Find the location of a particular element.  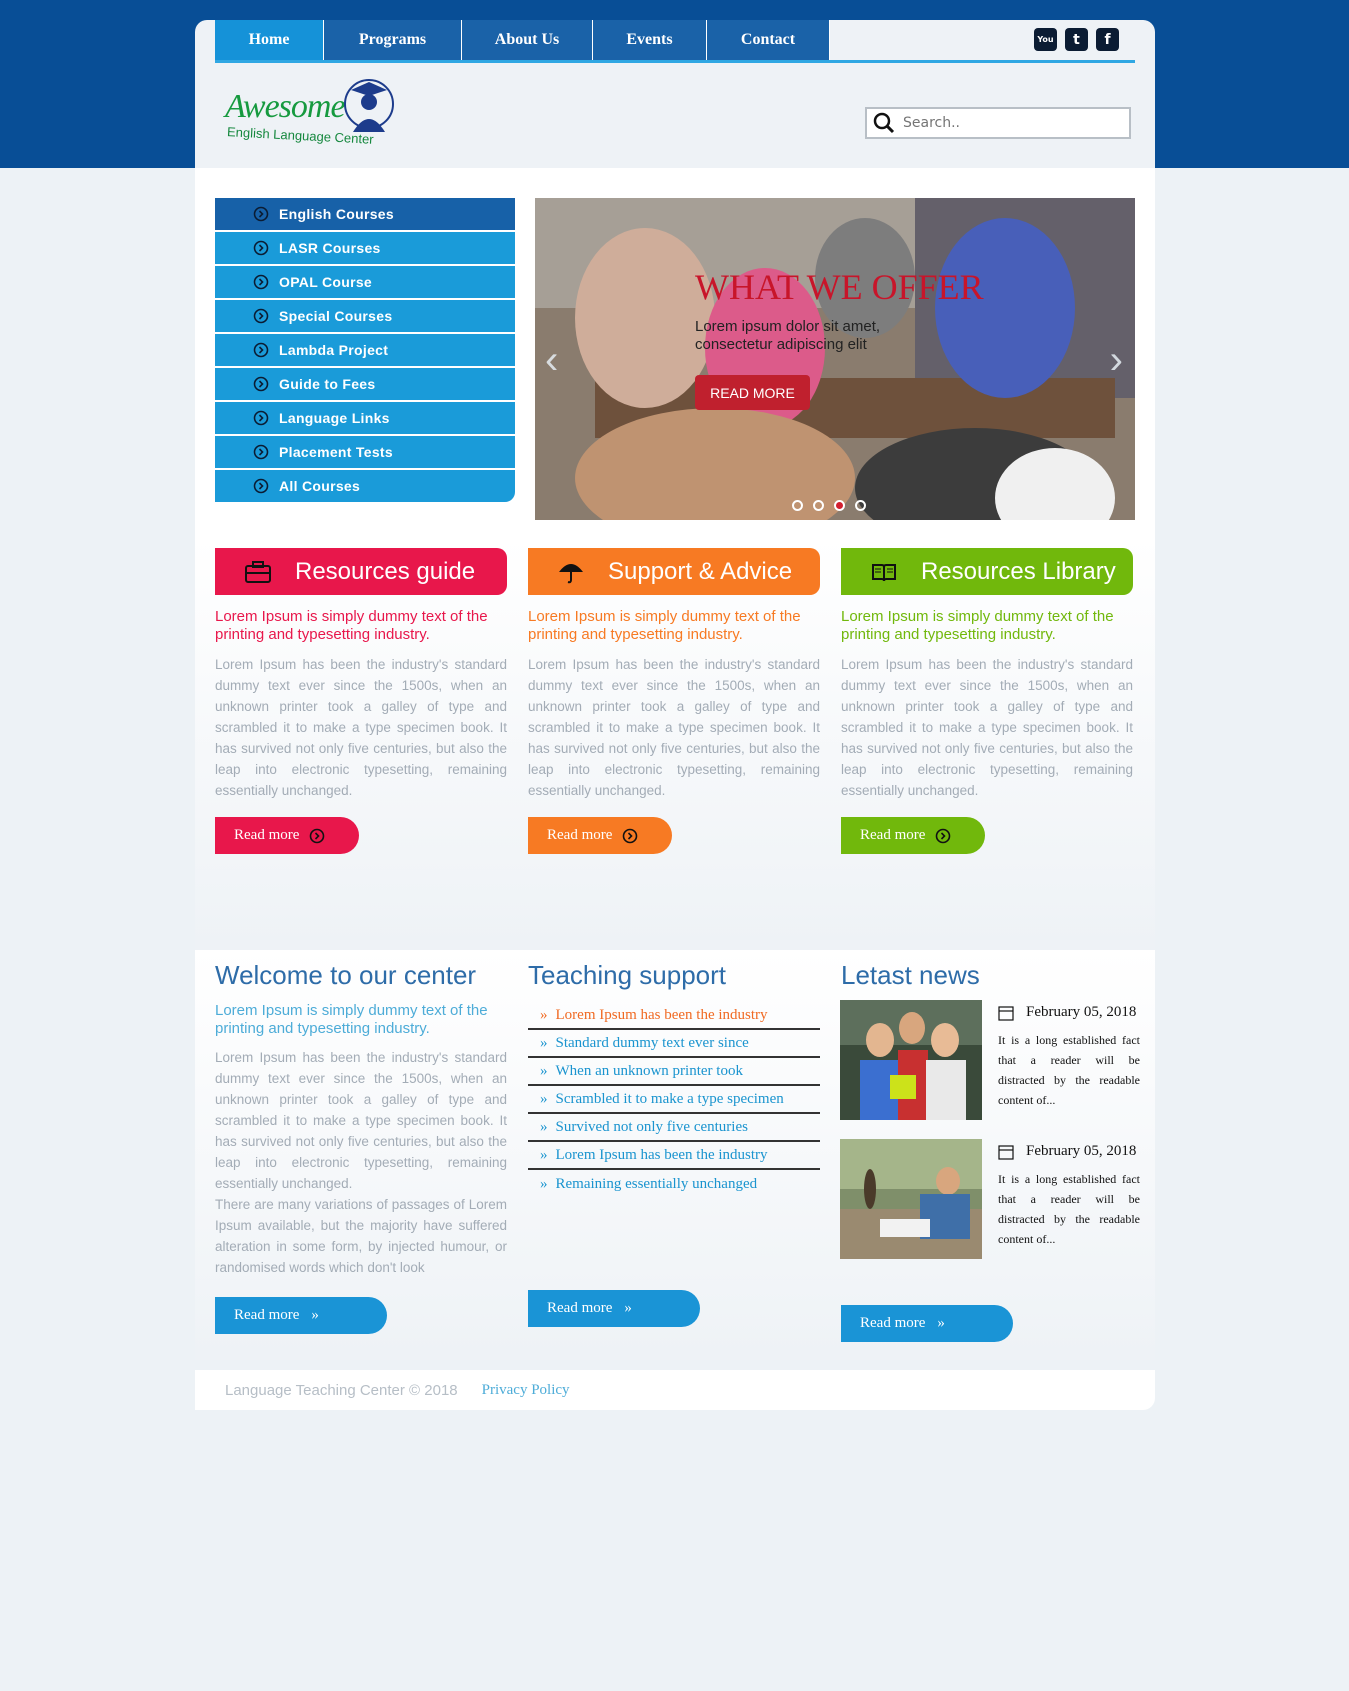

nav-contact: Contact is located at coordinates (768, 40).